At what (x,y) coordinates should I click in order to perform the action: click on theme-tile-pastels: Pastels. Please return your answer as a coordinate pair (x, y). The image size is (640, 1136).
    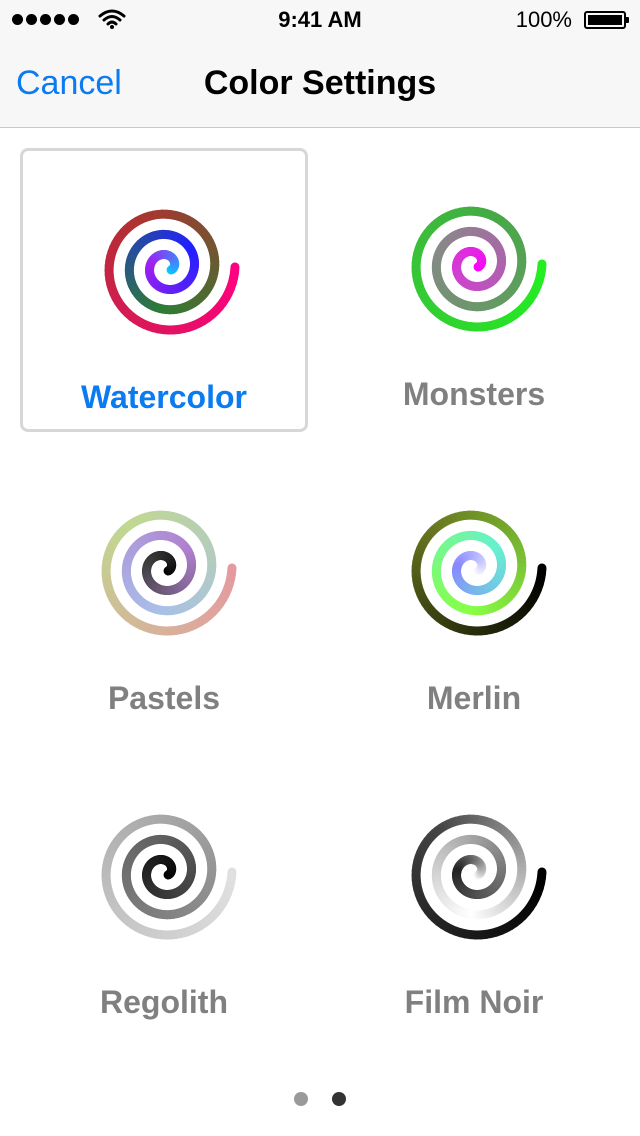
    Looking at the image, I should click on (164, 594).